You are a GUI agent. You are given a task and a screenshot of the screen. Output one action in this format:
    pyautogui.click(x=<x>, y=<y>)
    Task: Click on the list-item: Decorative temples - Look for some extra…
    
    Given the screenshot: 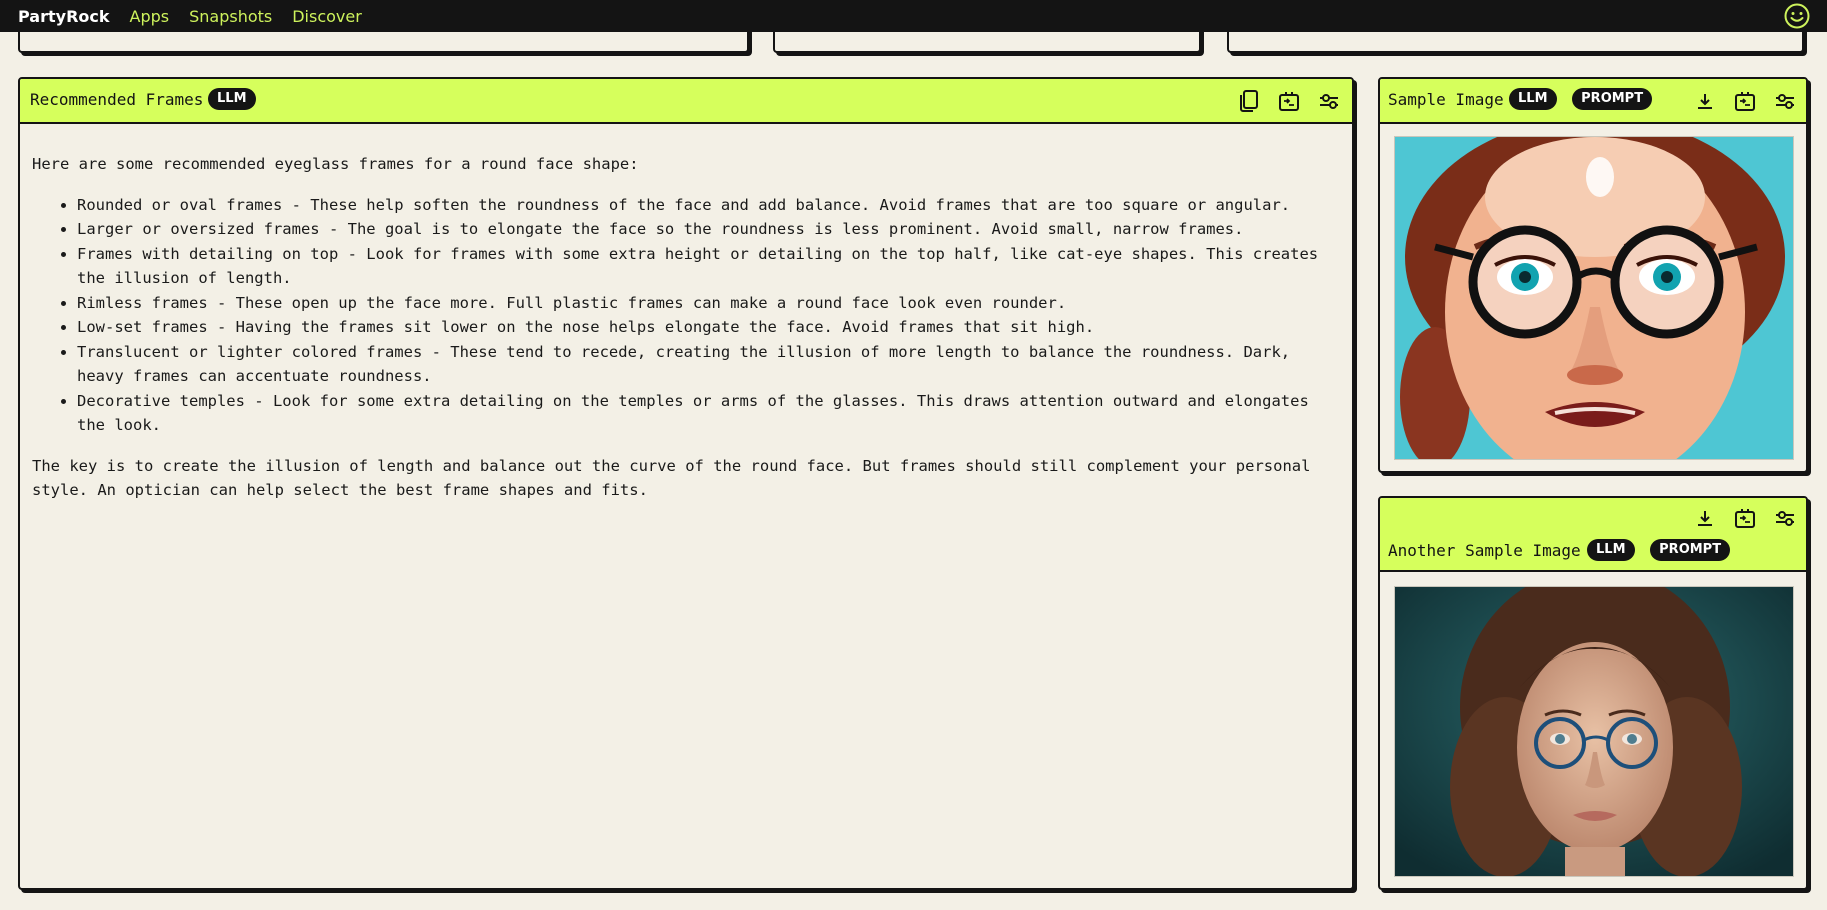 What is the action you would take?
    pyautogui.click(x=708, y=413)
    